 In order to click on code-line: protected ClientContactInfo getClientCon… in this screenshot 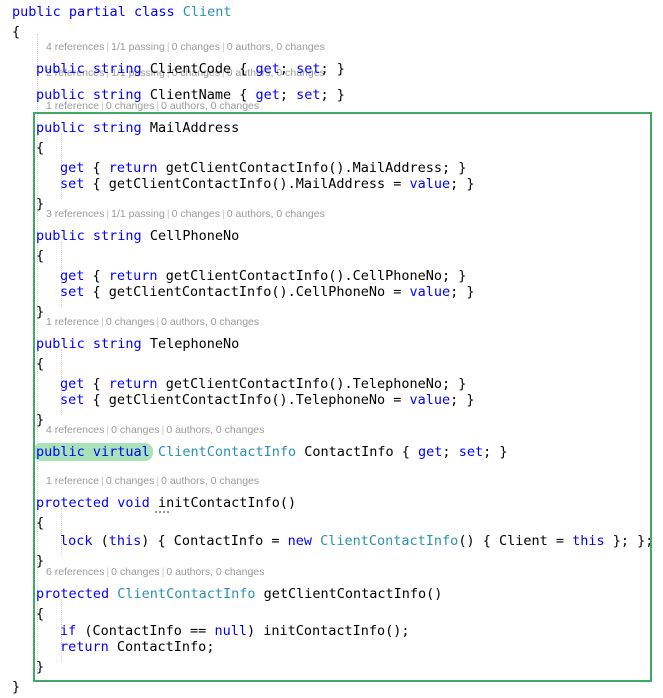, I will do `click(239, 594)`.